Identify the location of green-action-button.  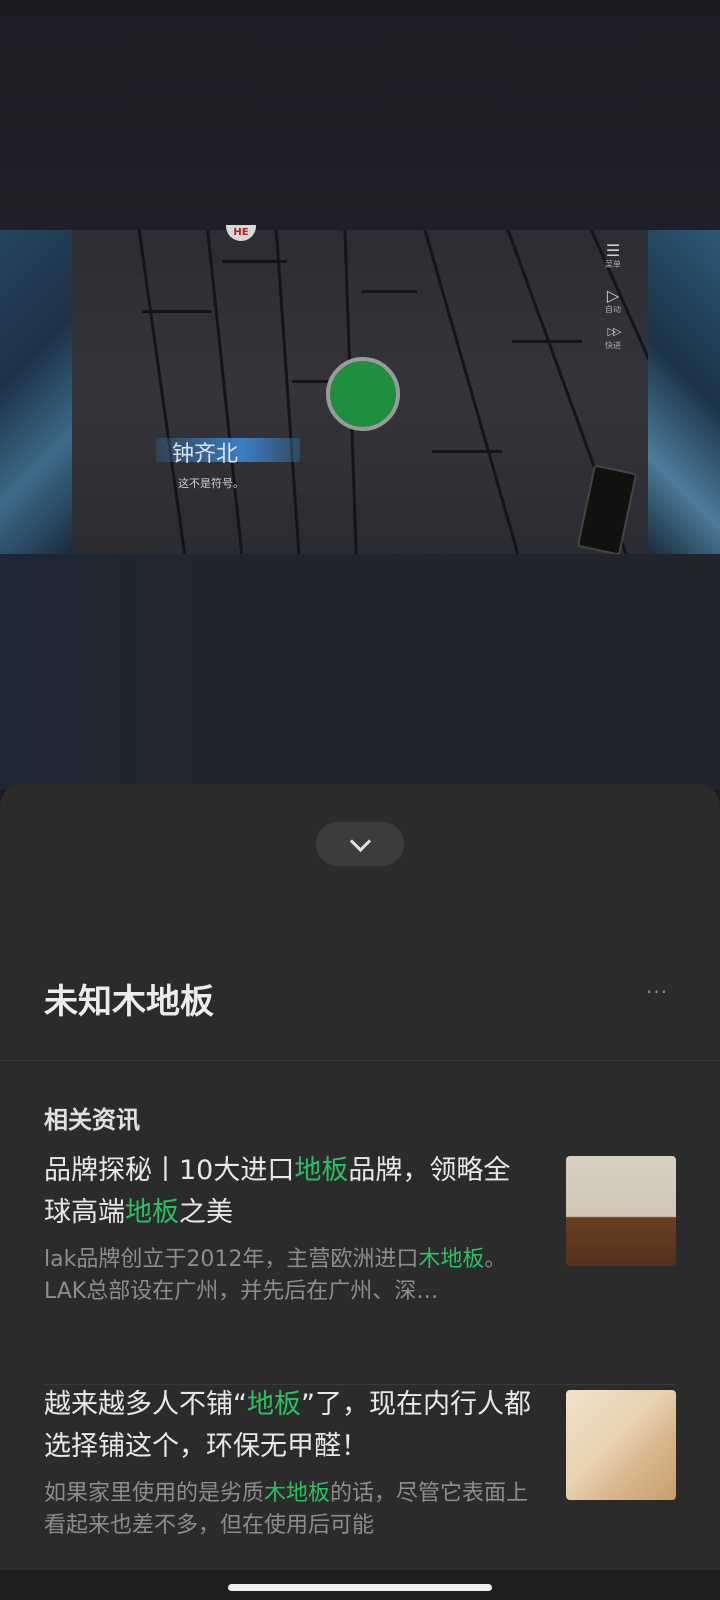
(363, 394).